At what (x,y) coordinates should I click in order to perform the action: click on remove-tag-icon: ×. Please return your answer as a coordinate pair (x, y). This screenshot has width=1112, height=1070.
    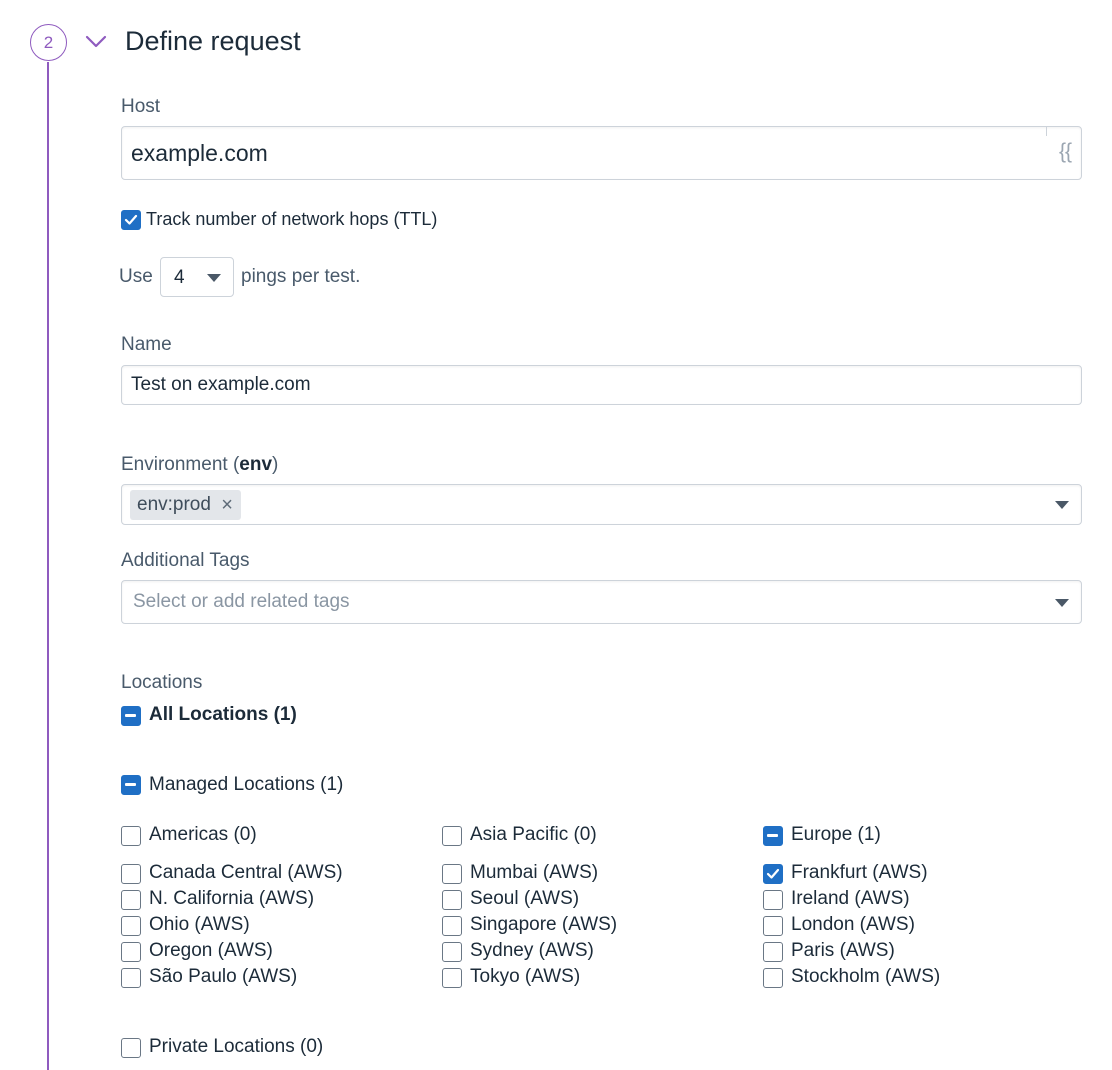
    Looking at the image, I should click on (227, 505).